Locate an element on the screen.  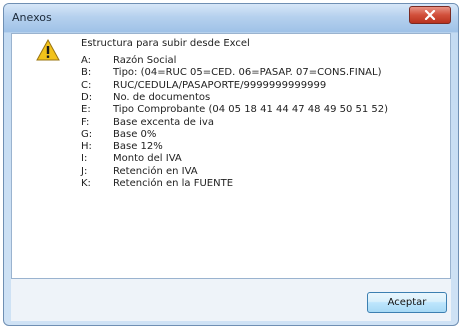
field-column-letter: C: is located at coordinates (86, 85).